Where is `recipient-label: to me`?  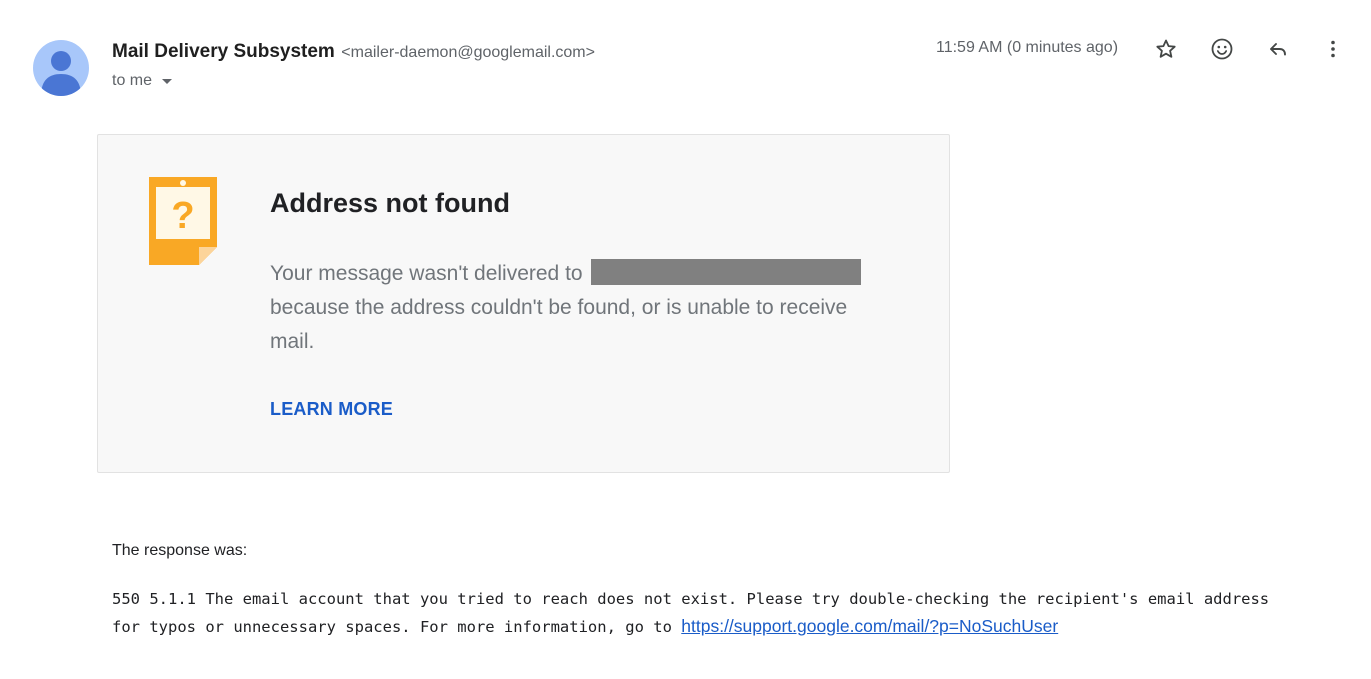
recipient-label: to me is located at coordinates (132, 80).